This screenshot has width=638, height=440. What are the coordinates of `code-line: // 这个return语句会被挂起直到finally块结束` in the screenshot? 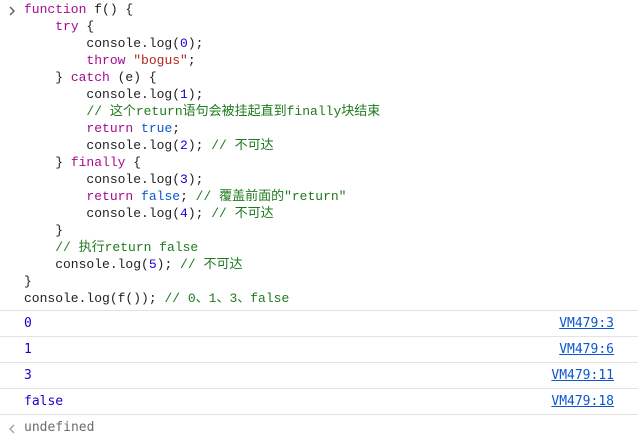 It's located at (331, 111).